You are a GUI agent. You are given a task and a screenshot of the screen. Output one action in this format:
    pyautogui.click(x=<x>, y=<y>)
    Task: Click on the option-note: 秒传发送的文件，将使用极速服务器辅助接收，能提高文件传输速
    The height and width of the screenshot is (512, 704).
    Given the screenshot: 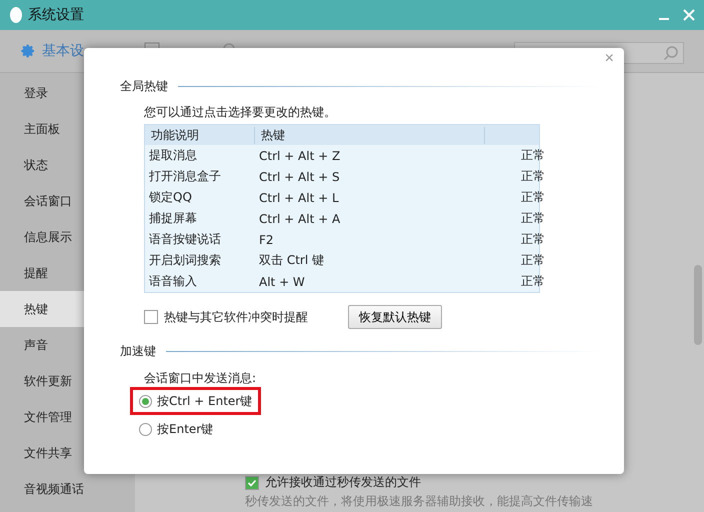 What is the action you would take?
    pyautogui.click(x=419, y=501)
    